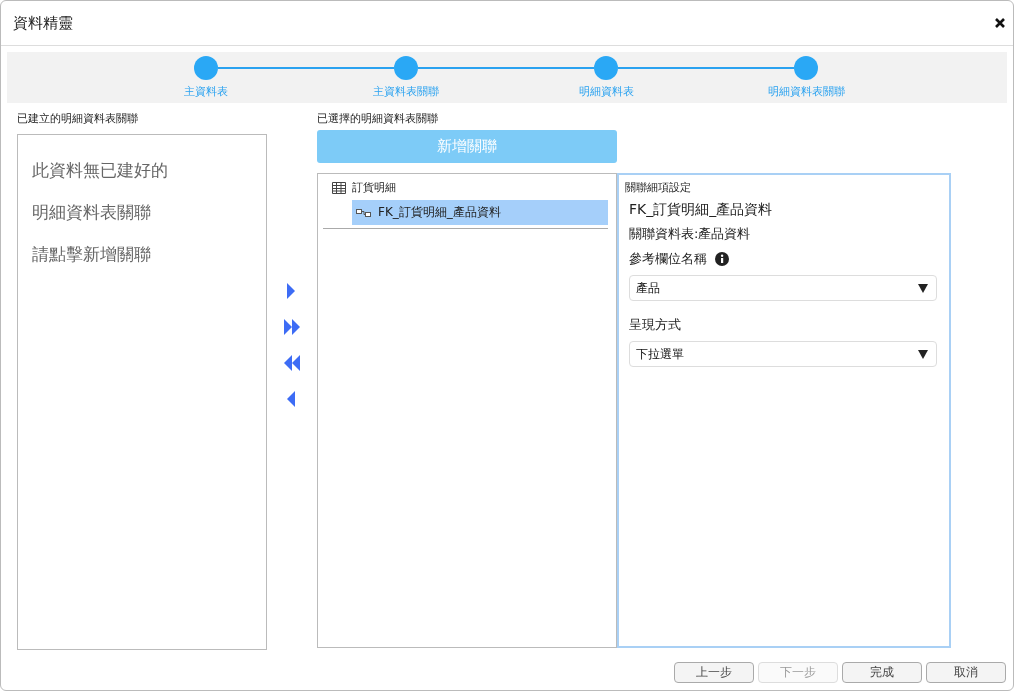 The image size is (1014, 691). I want to click on dropdown-field: 下拉選單, so click(783, 354).